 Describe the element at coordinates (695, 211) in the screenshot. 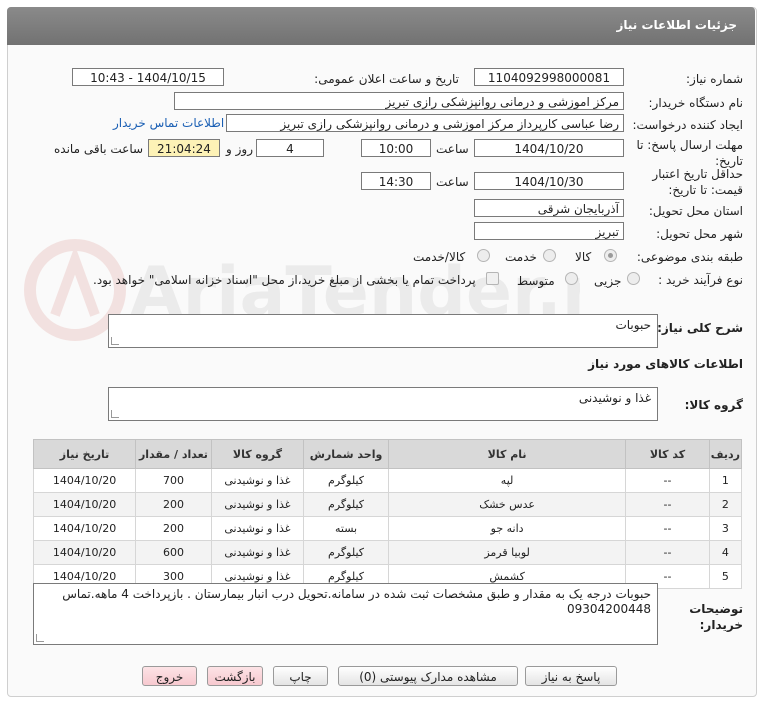

I see `province-label: استان محل تحویل:` at that location.